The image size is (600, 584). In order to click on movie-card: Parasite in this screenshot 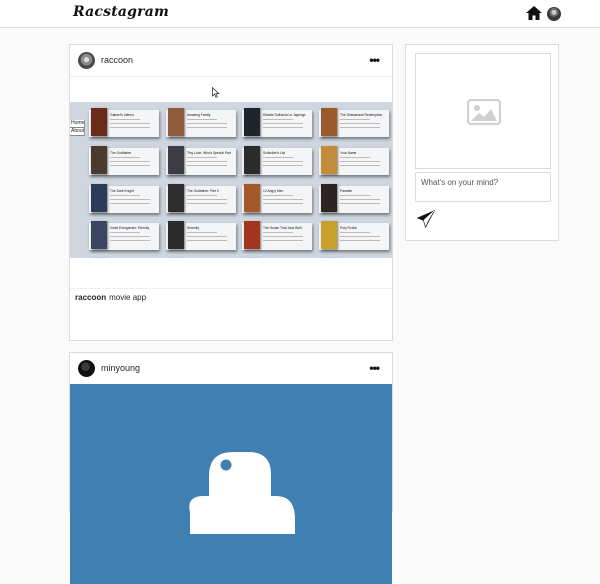, I will do `click(354, 198)`.